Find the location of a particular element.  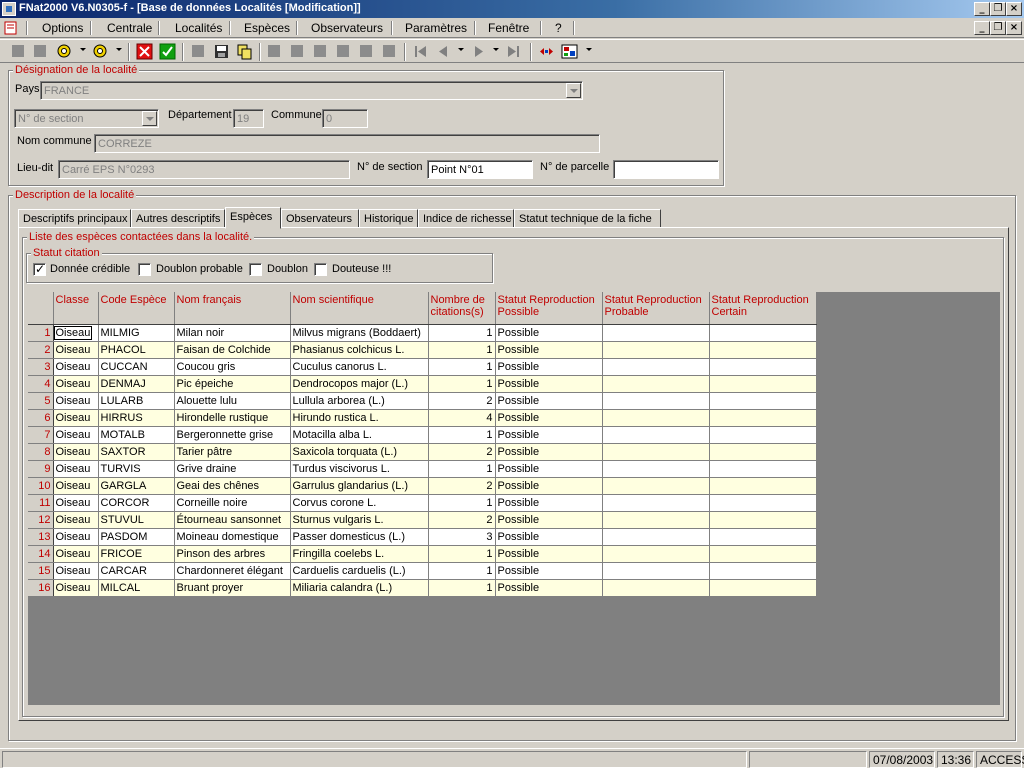

nom-francais-cell: Corneille noire is located at coordinates (232, 503).